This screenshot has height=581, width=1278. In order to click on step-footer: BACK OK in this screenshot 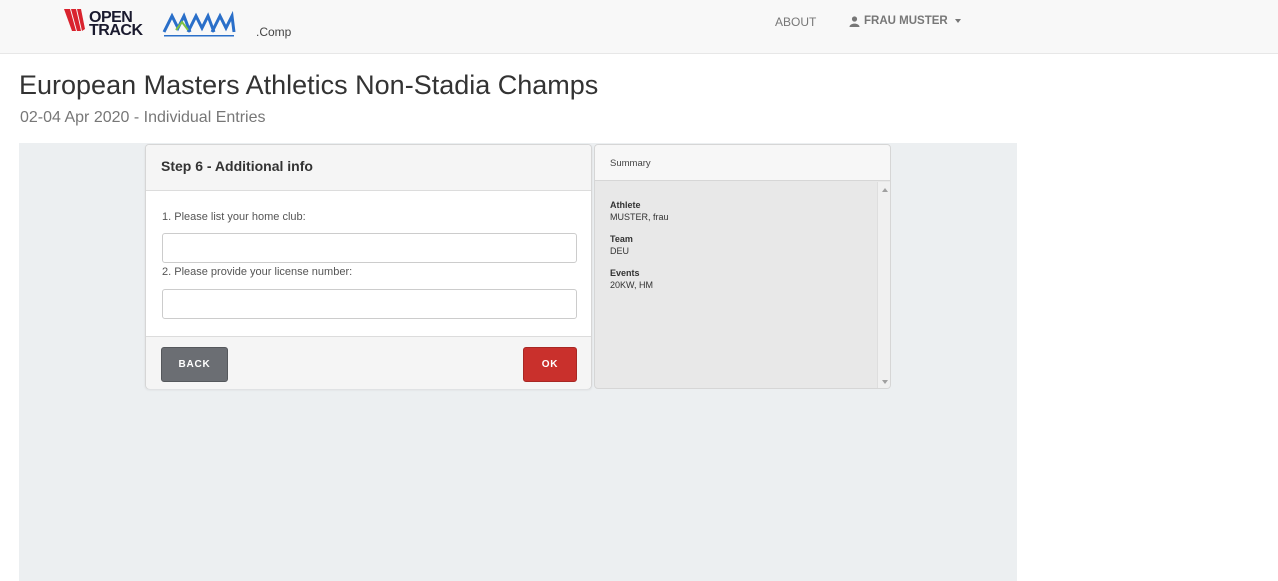, I will do `click(368, 362)`.